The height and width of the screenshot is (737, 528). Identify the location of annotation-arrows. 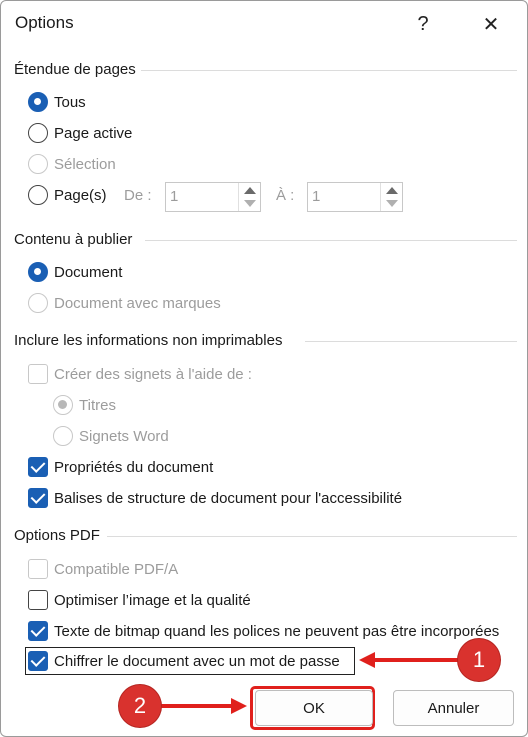
(311, 683).